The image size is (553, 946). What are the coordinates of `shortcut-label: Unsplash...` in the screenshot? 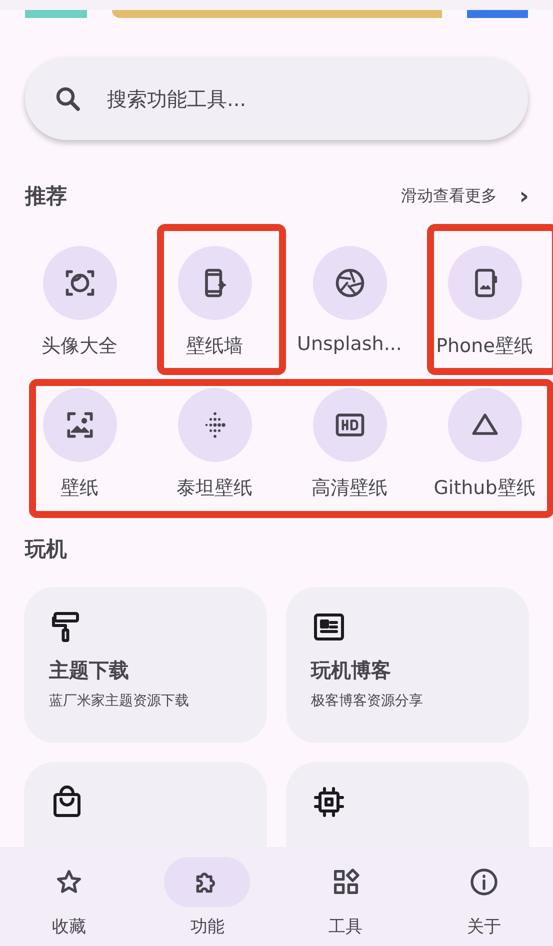 It's located at (349, 344).